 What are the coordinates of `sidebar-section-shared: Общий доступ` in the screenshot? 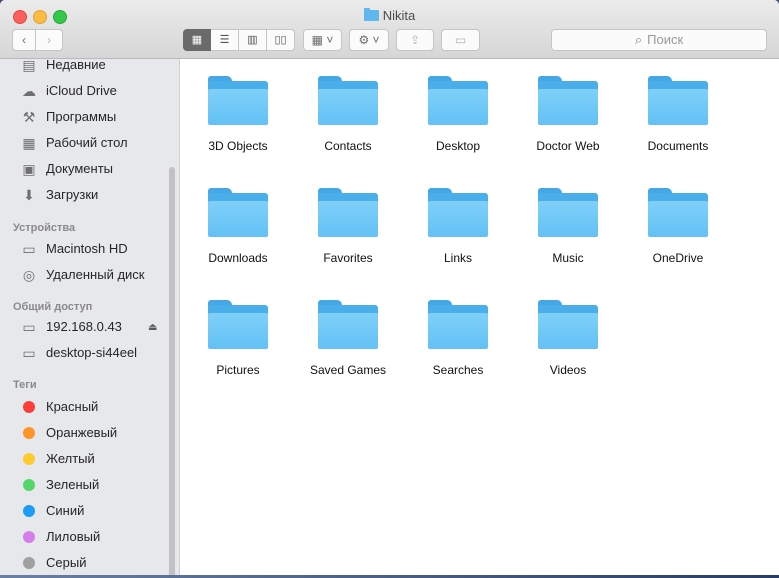 It's located at (53, 307).